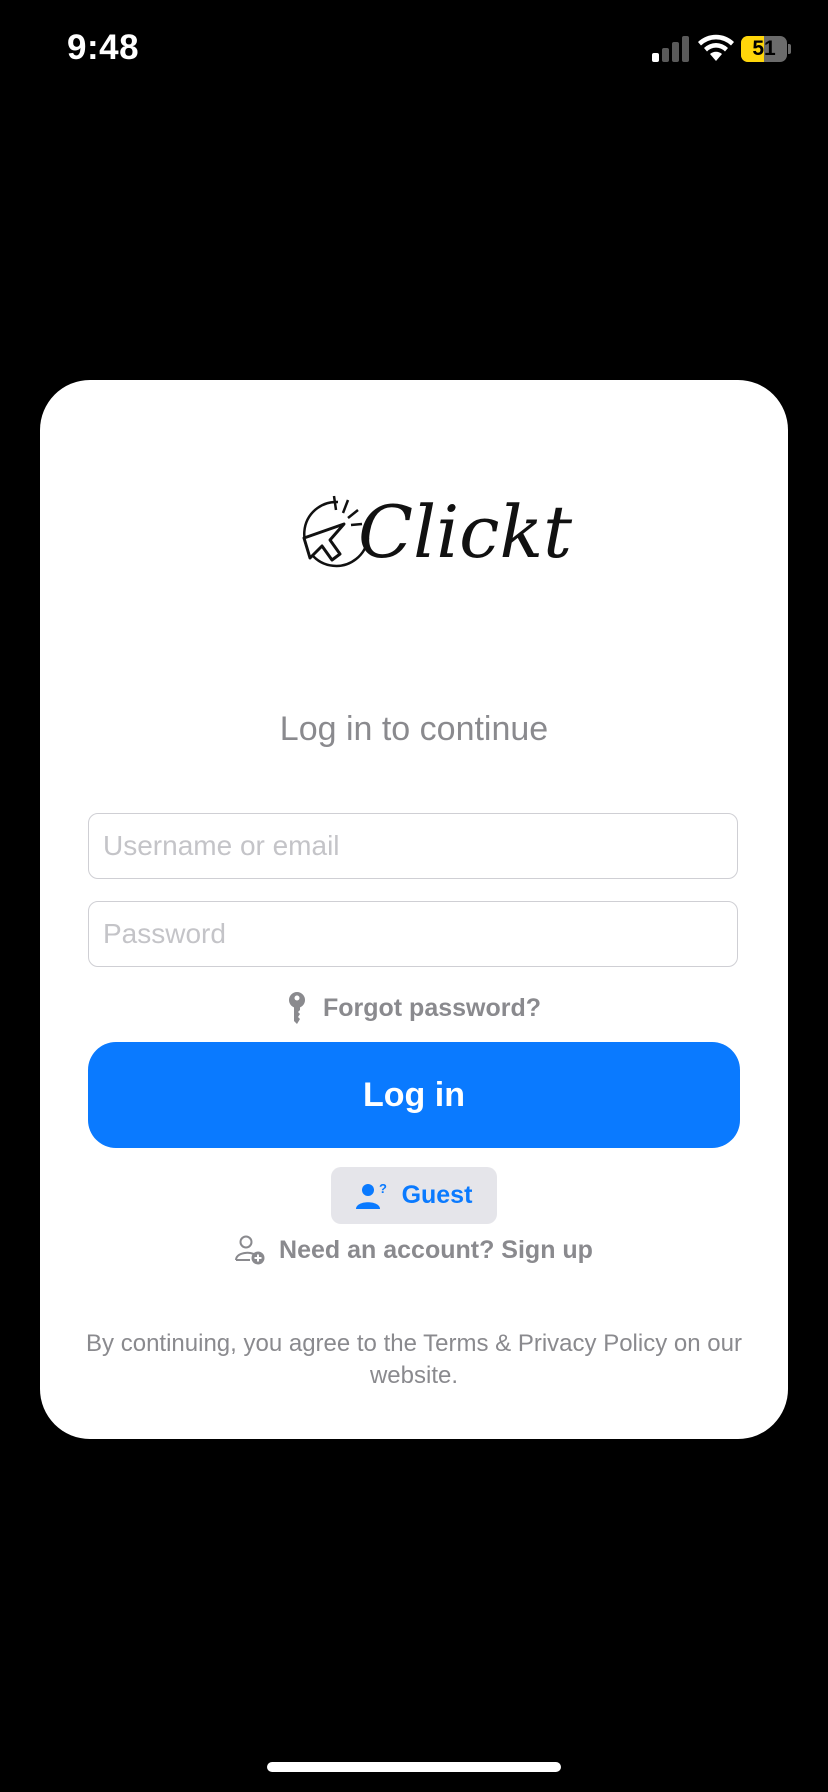 This screenshot has width=828, height=1792. Describe the element at coordinates (716, 47) in the screenshot. I see `wifi-icon` at that location.